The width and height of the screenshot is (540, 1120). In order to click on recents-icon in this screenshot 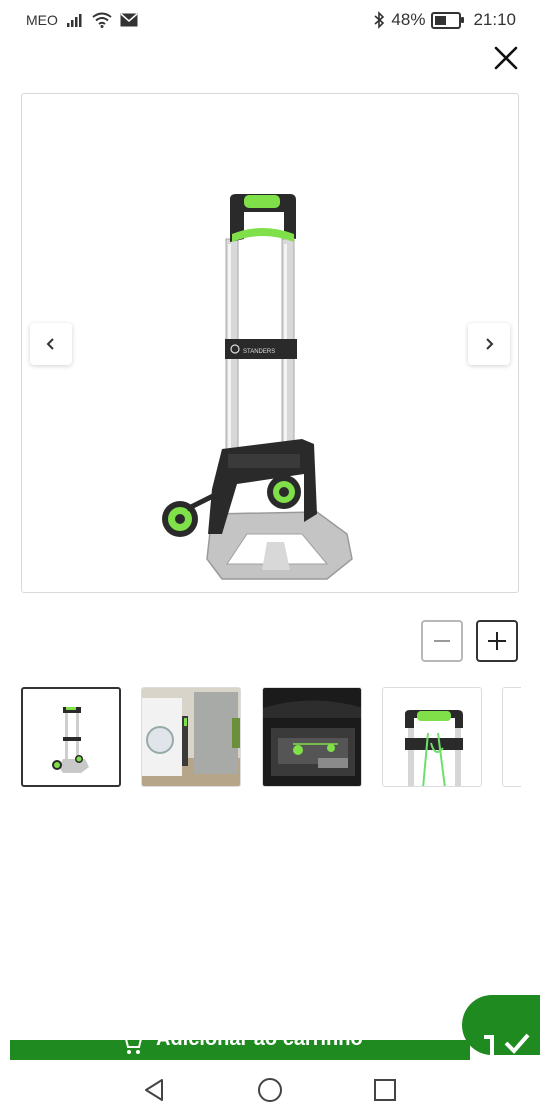, I will do `click(385, 1090)`.